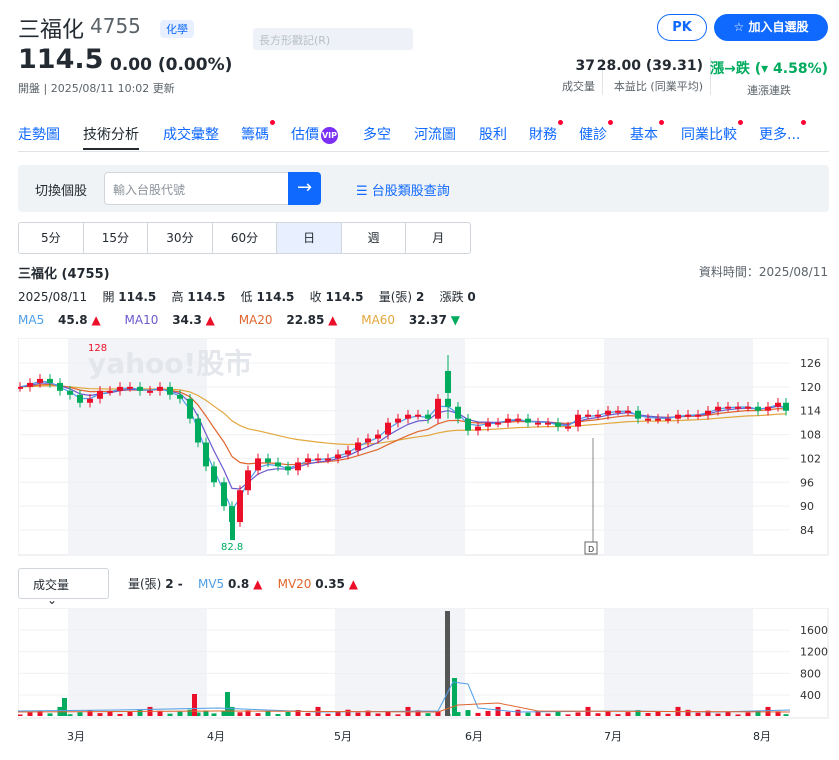 The height and width of the screenshot is (760, 839). I want to click on arrow-right-icon: →, so click(304, 187).